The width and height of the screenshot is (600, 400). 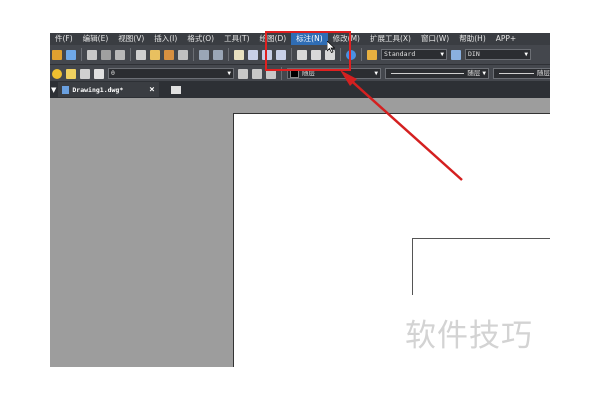 What do you see at coordinates (428, 73) in the screenshot?
I see `linetype-sample` at bounding box center [428, 73].